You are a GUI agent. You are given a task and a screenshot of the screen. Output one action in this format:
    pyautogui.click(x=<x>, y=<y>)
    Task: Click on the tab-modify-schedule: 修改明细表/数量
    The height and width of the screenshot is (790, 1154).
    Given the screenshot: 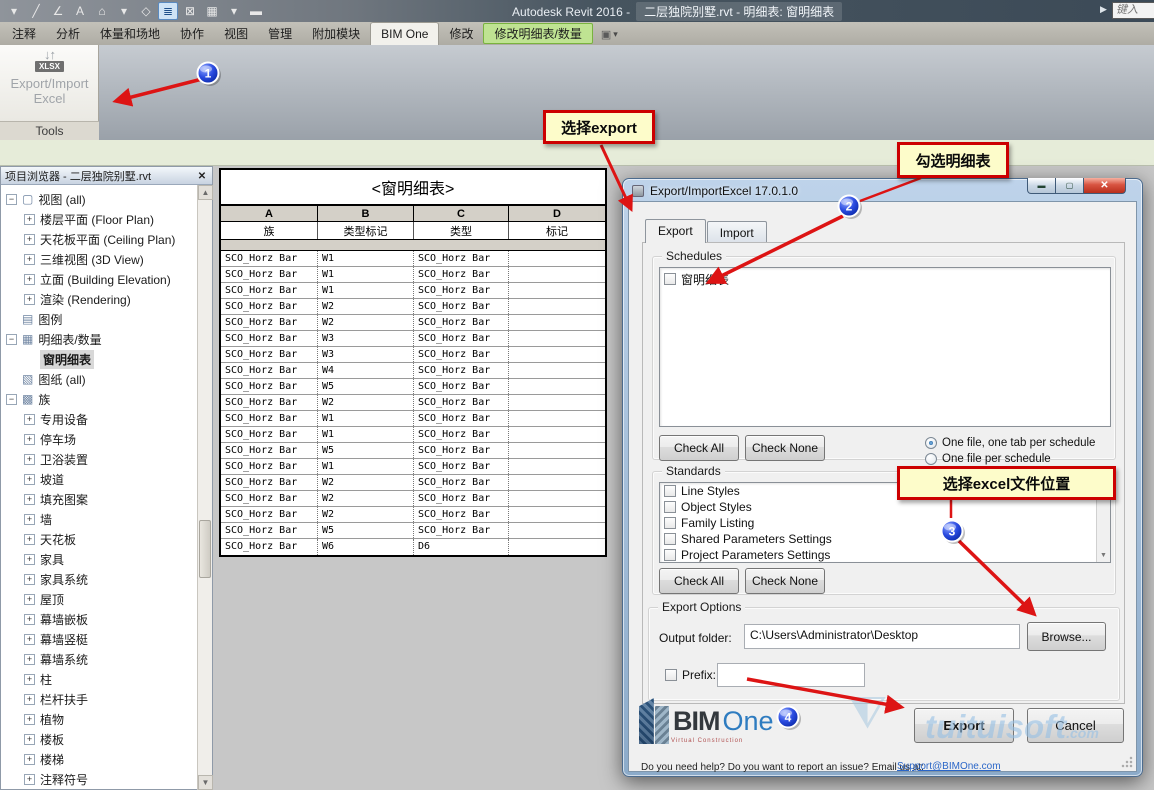 What is the action you would take?
    pyautogui.click(x=538, y=33)
    